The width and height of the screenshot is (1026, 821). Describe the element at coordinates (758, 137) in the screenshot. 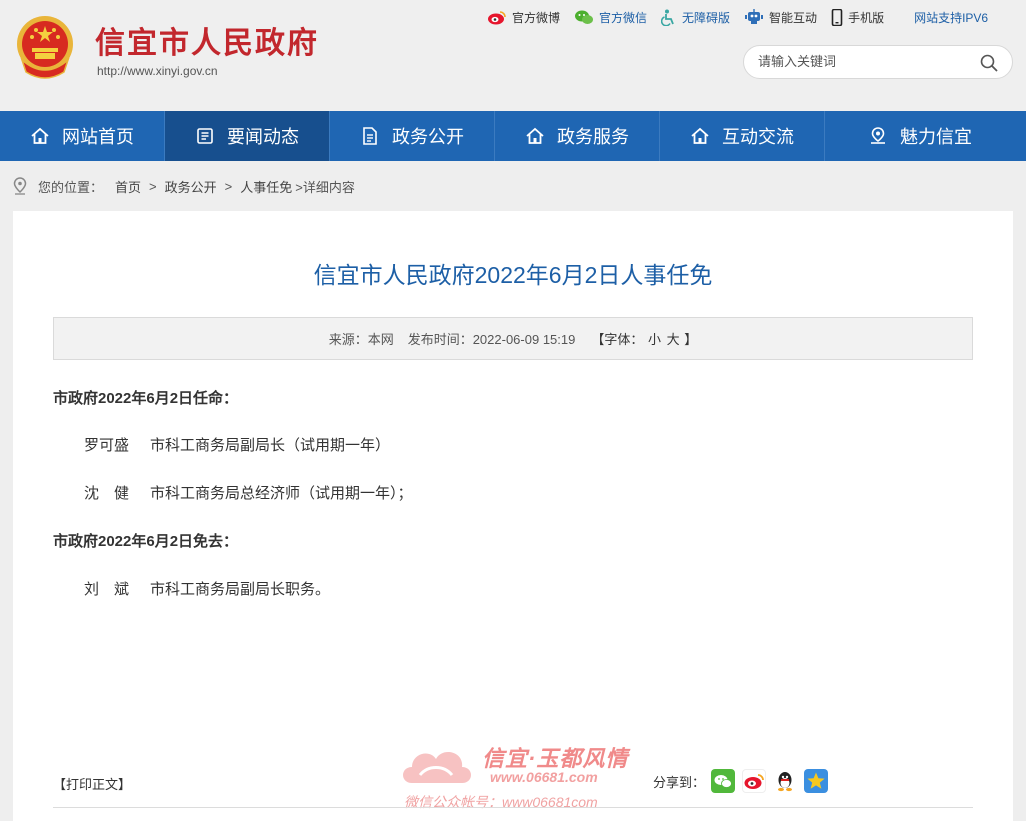

I see `nav-label: 互动交流` at that location.